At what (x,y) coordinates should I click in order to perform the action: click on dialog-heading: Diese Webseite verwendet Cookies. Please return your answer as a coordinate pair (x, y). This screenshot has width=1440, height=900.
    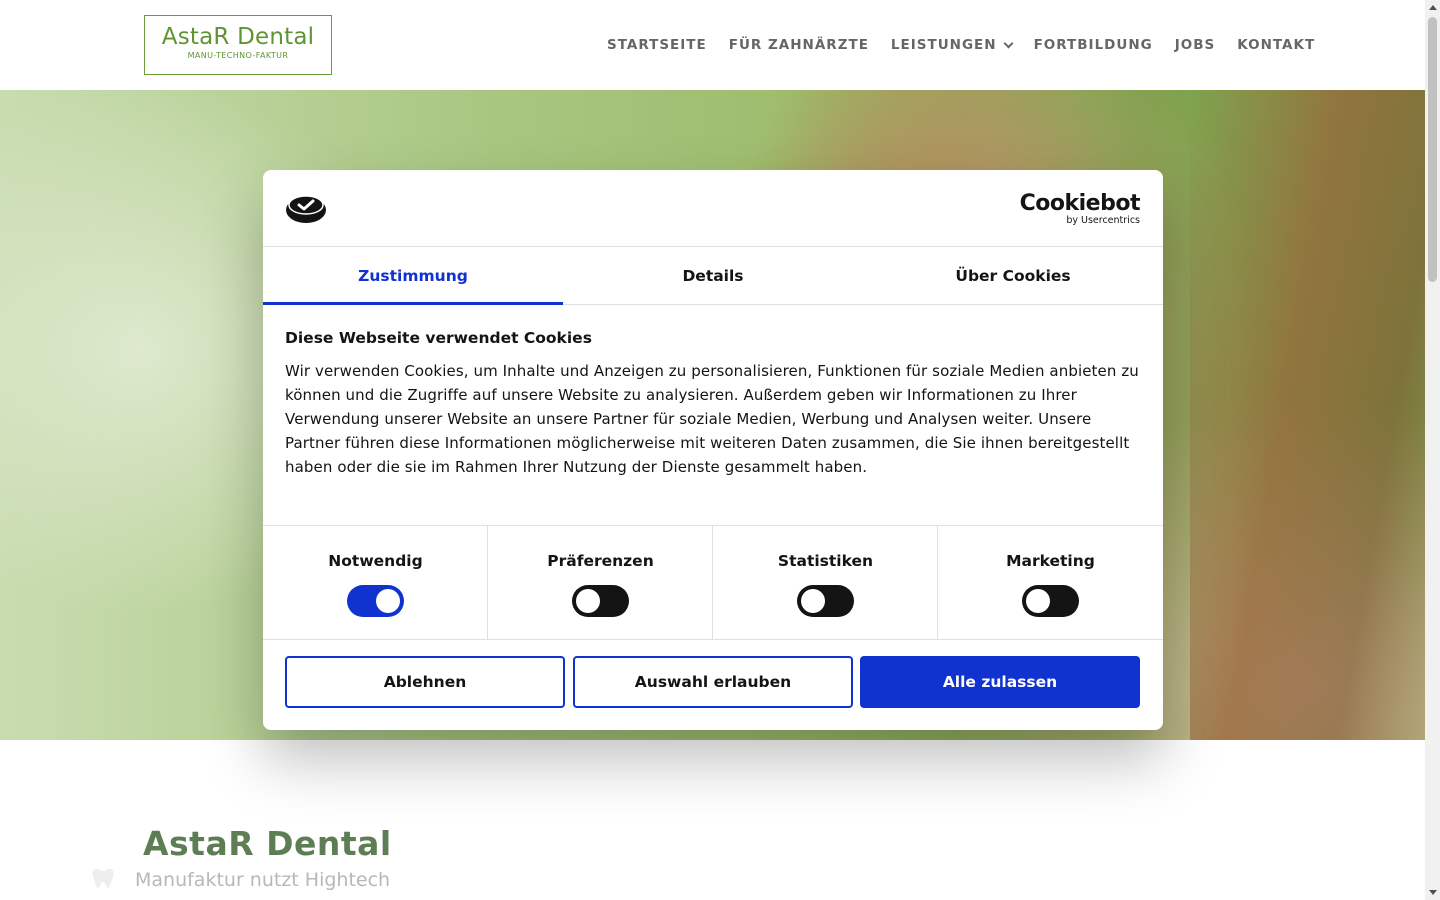
    Looking at the image, I should click on (438, 338).